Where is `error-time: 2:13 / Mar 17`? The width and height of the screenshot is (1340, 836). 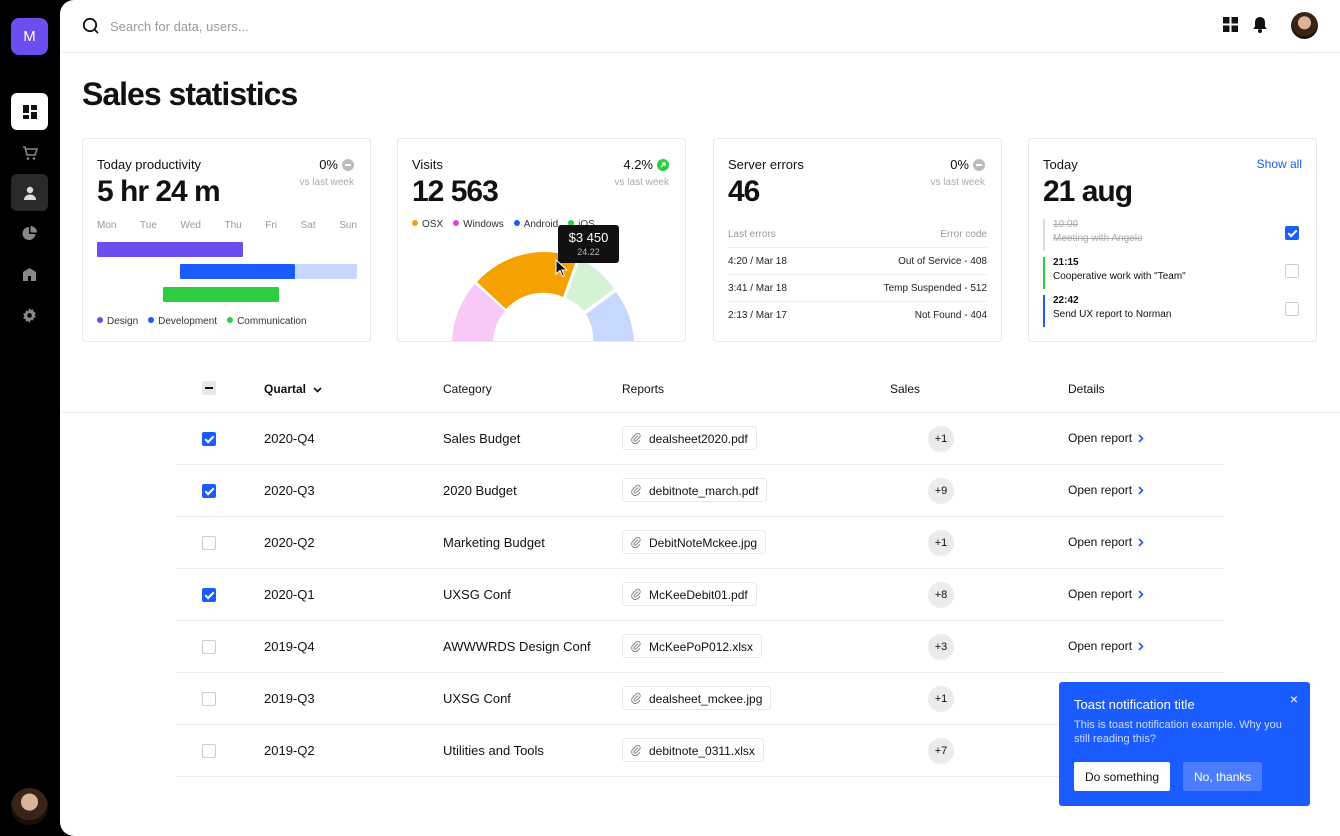
error-time: 2:13 / Mar 17 is located at coordinates (757, 315).